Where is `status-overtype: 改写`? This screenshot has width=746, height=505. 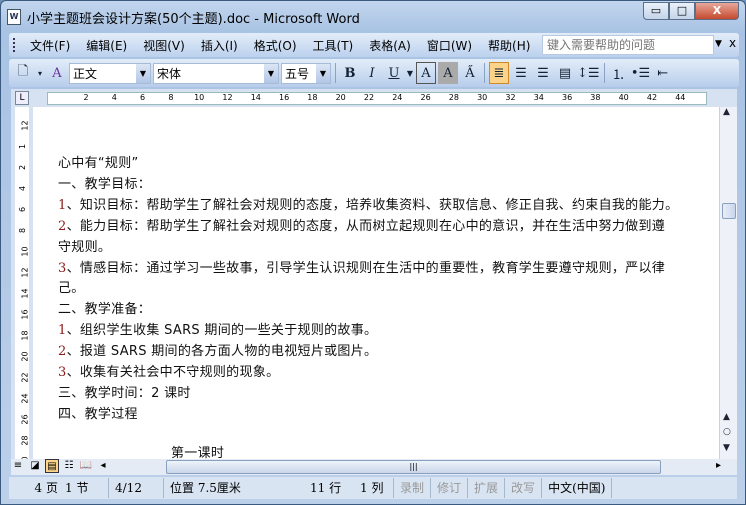 status-overtype: 改写 is located at coordinates (524, 488).